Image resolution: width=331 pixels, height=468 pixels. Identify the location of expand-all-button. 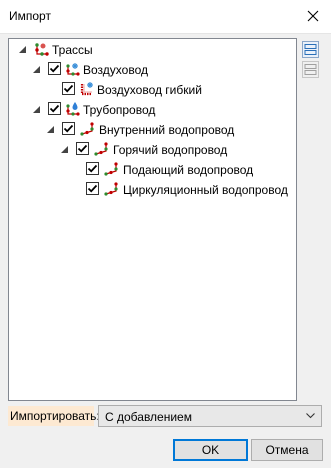
(310, 49).